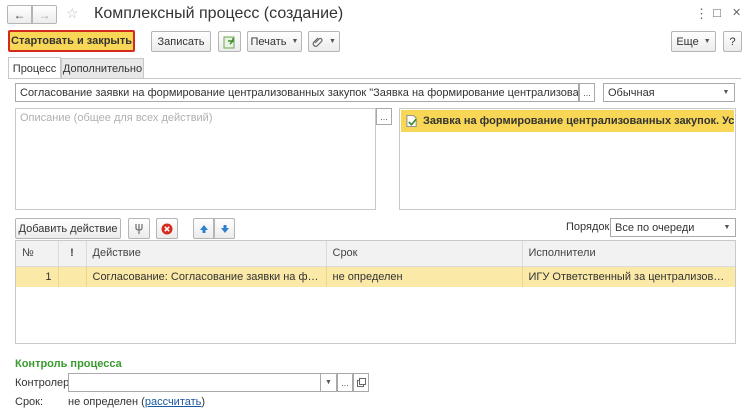 Image resolution: width=748 pixels, height=417 pixels. I want to click on more-label: Еще, so click(687, 41).